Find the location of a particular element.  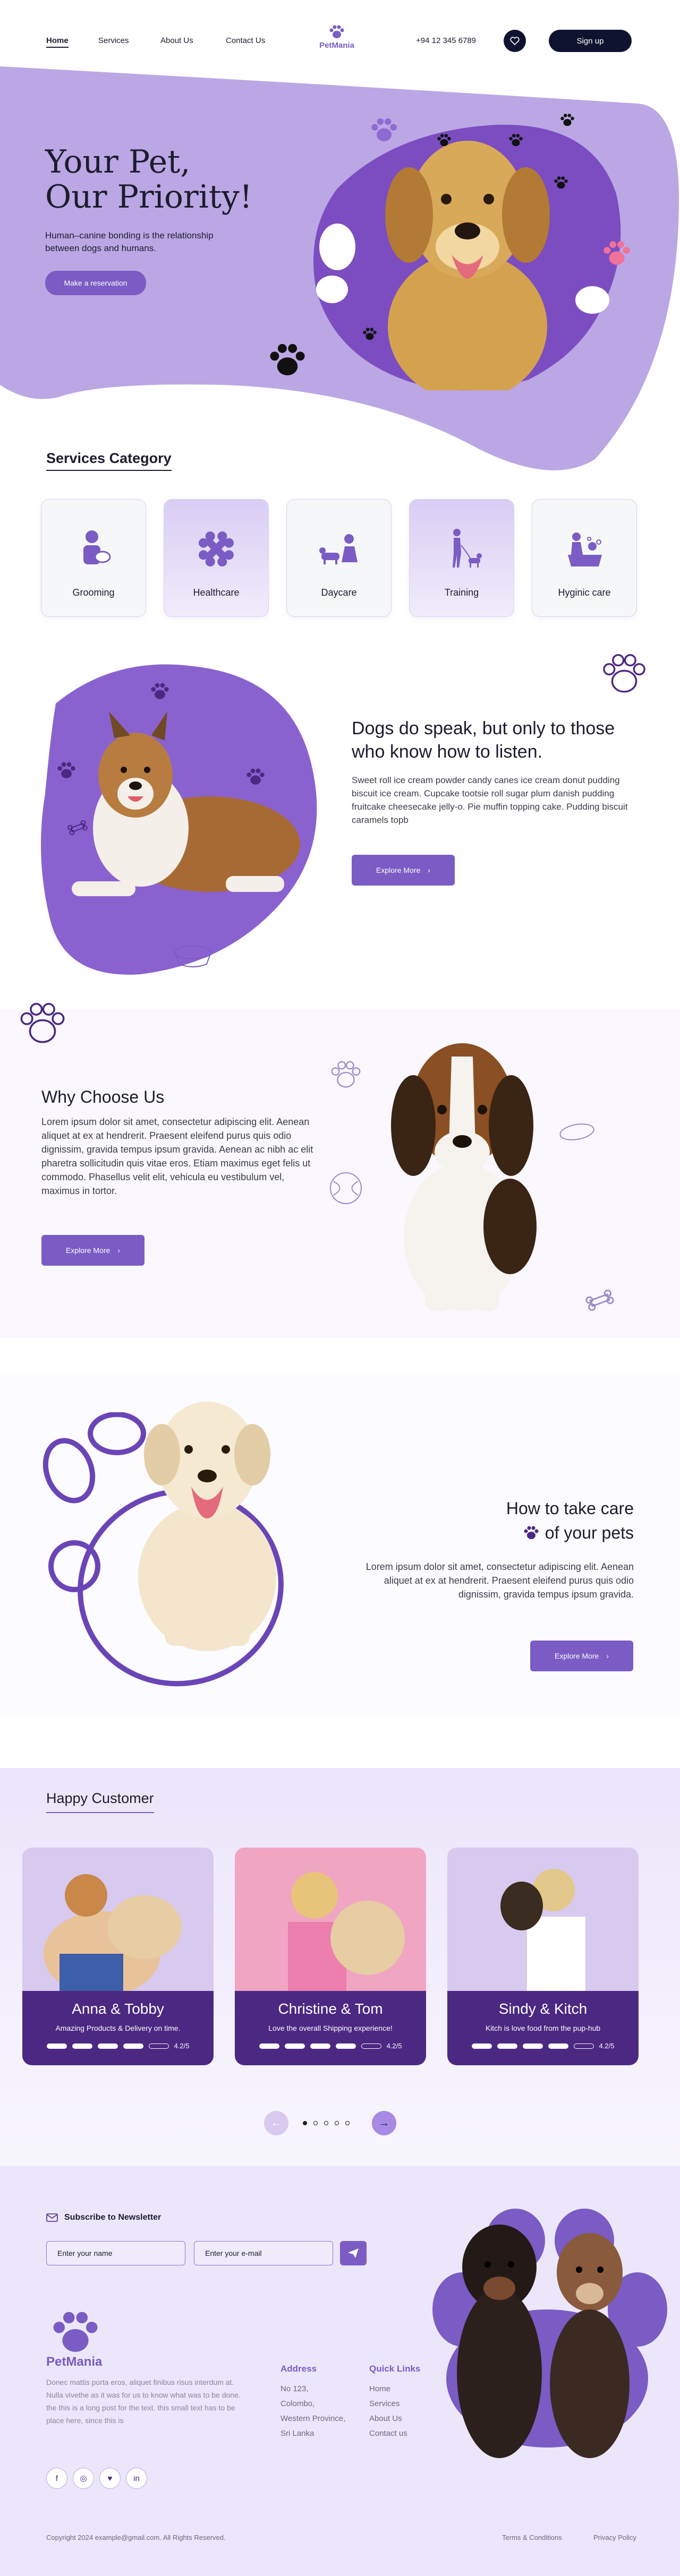

service-card-grooming: Grooming is located at coordinates (93, 558).